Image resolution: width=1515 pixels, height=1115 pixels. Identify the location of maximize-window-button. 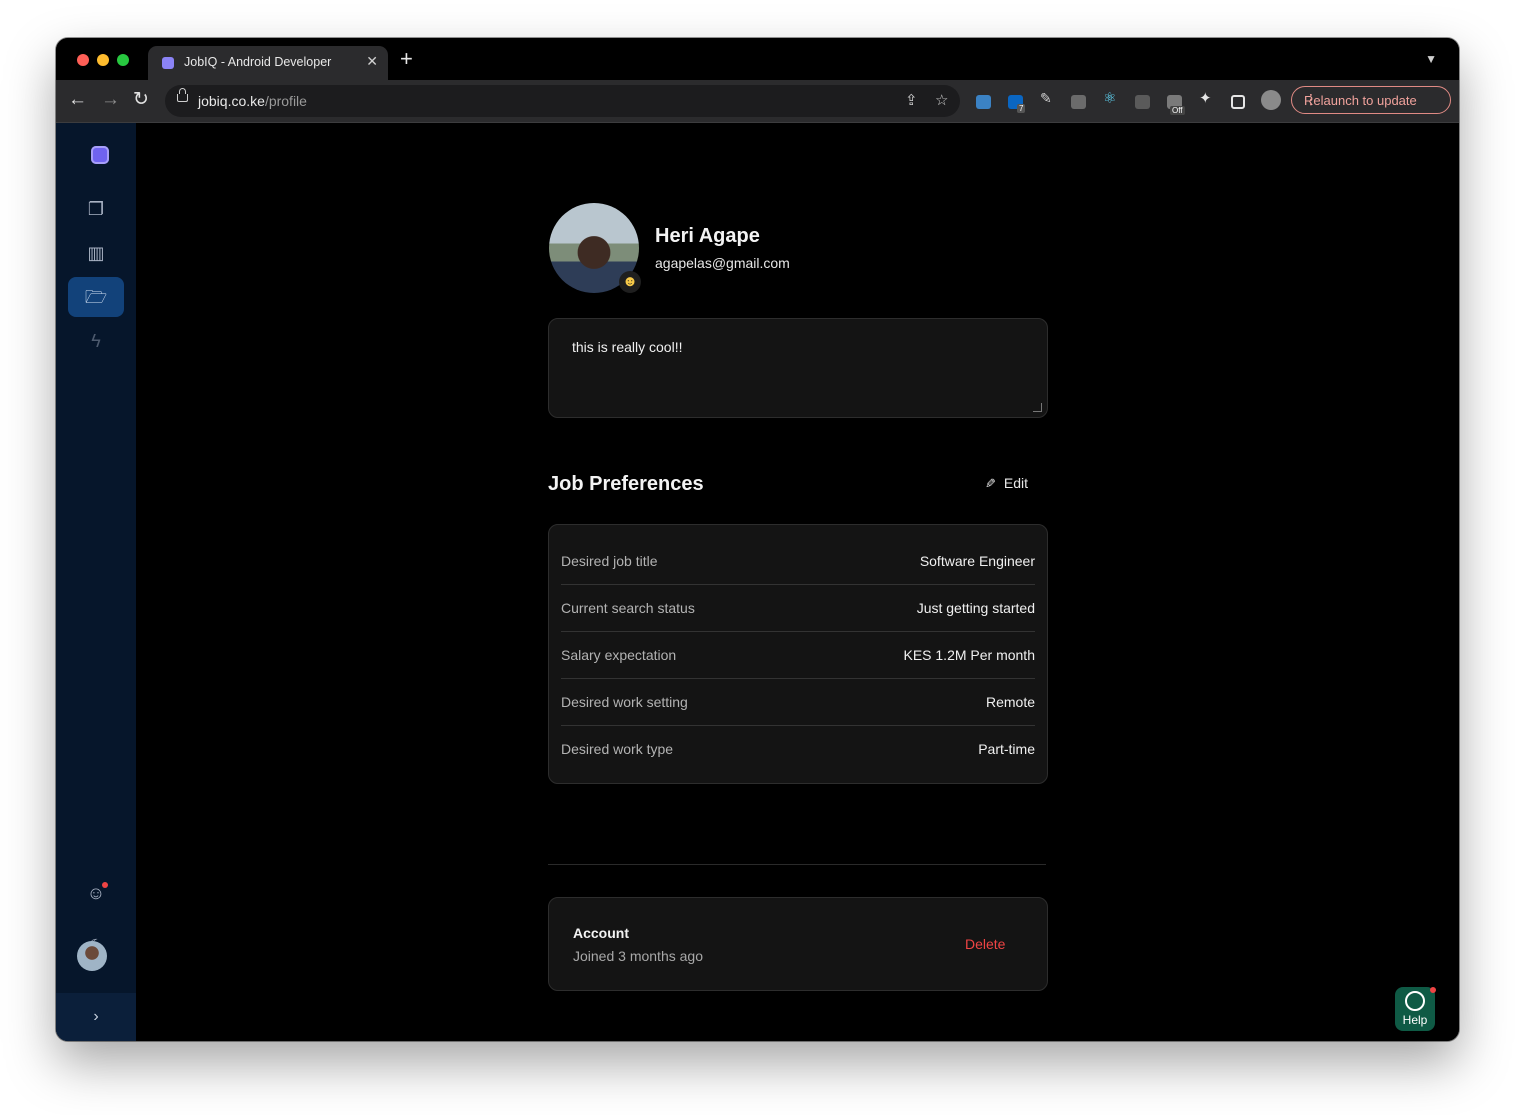
(123, 60).